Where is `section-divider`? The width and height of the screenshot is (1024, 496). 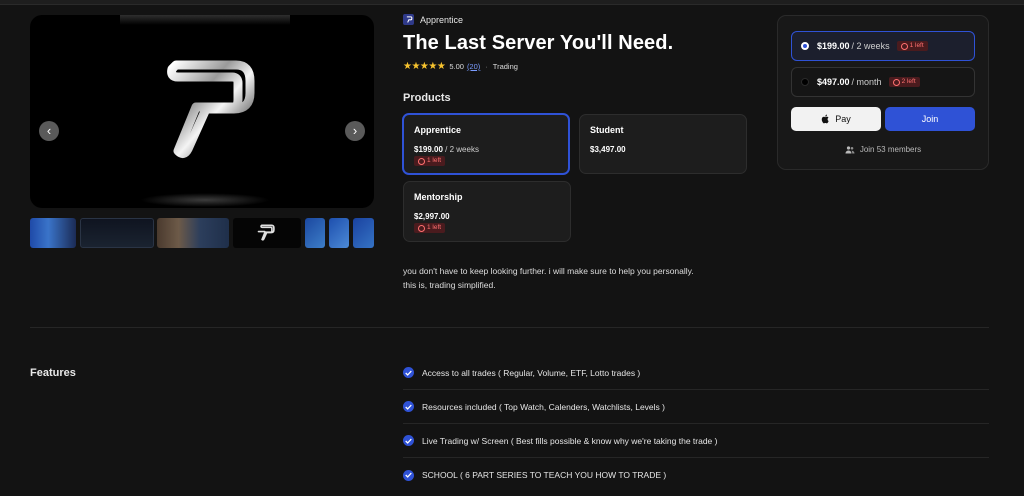
section-divider is located at coordinates (509, 327).